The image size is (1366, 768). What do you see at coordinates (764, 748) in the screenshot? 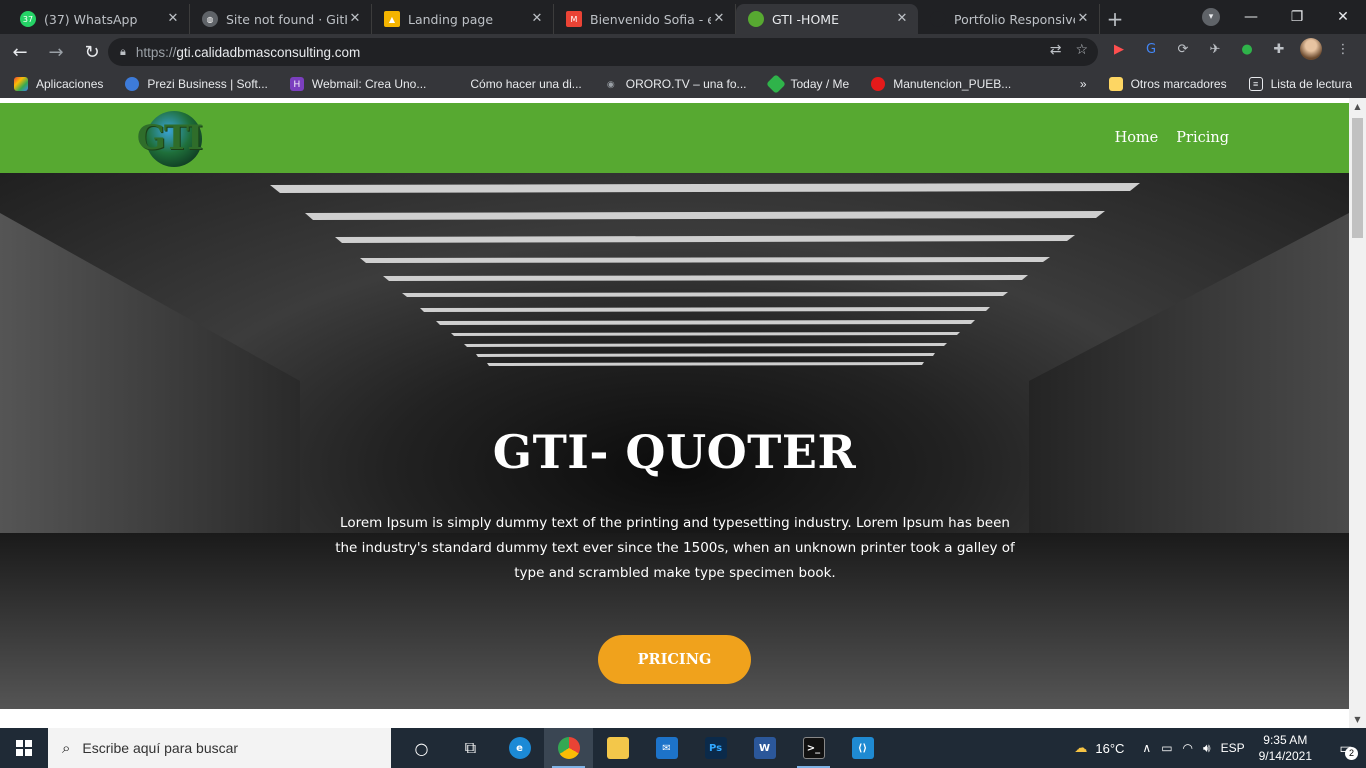
I see `word-icon: W` at bounding box center [764, 748].